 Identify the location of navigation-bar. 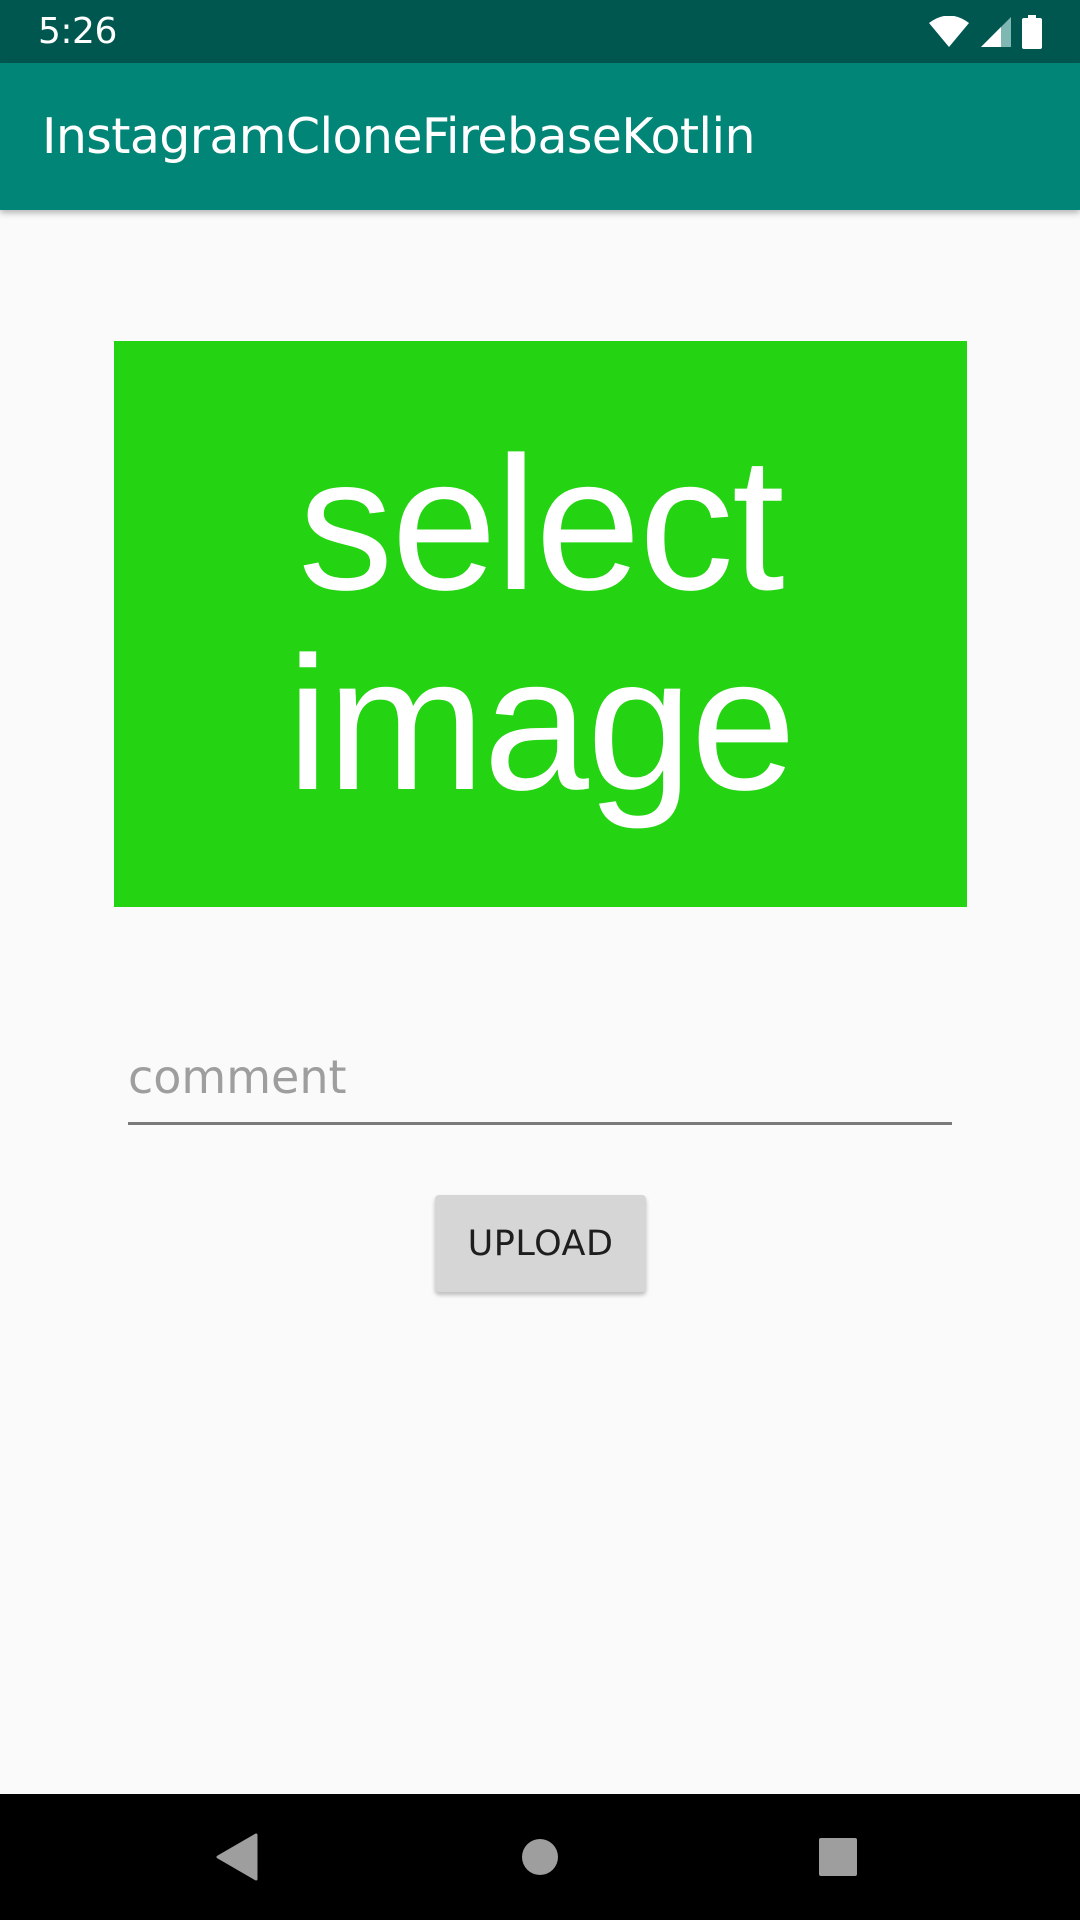
(540, 1857).